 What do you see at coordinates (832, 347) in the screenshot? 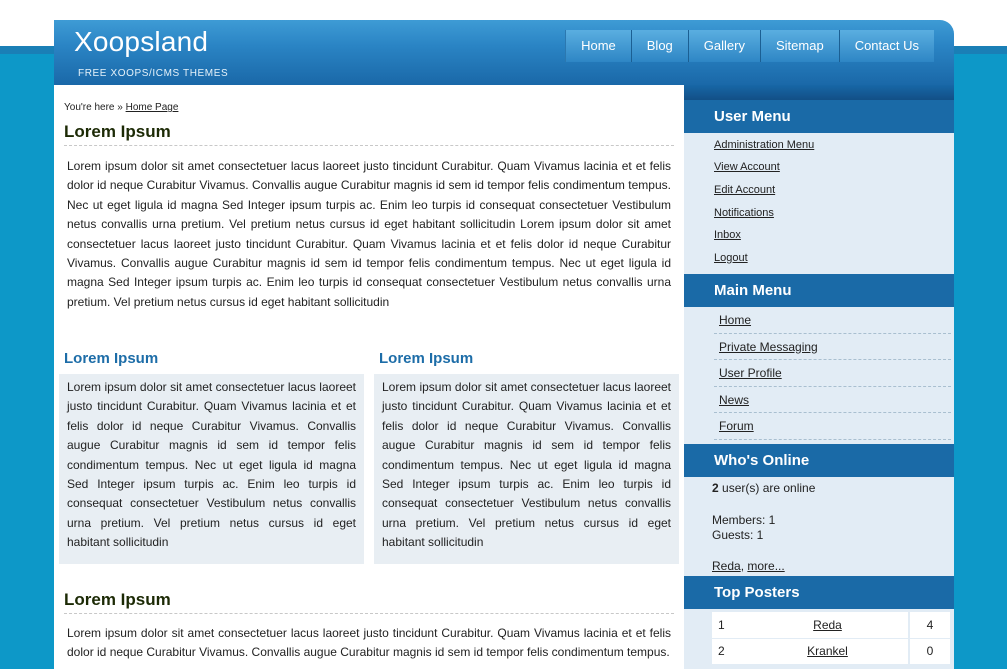
I see `main-menu-item-private-messaging: Private Messaging` at bounding box center [832, 347].